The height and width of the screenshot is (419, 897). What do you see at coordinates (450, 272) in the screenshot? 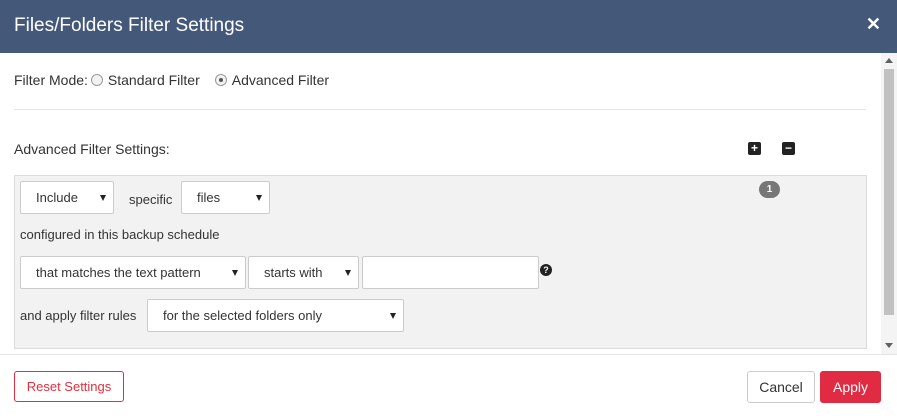
I see `pattern-input` at bounding box center [450, 272].